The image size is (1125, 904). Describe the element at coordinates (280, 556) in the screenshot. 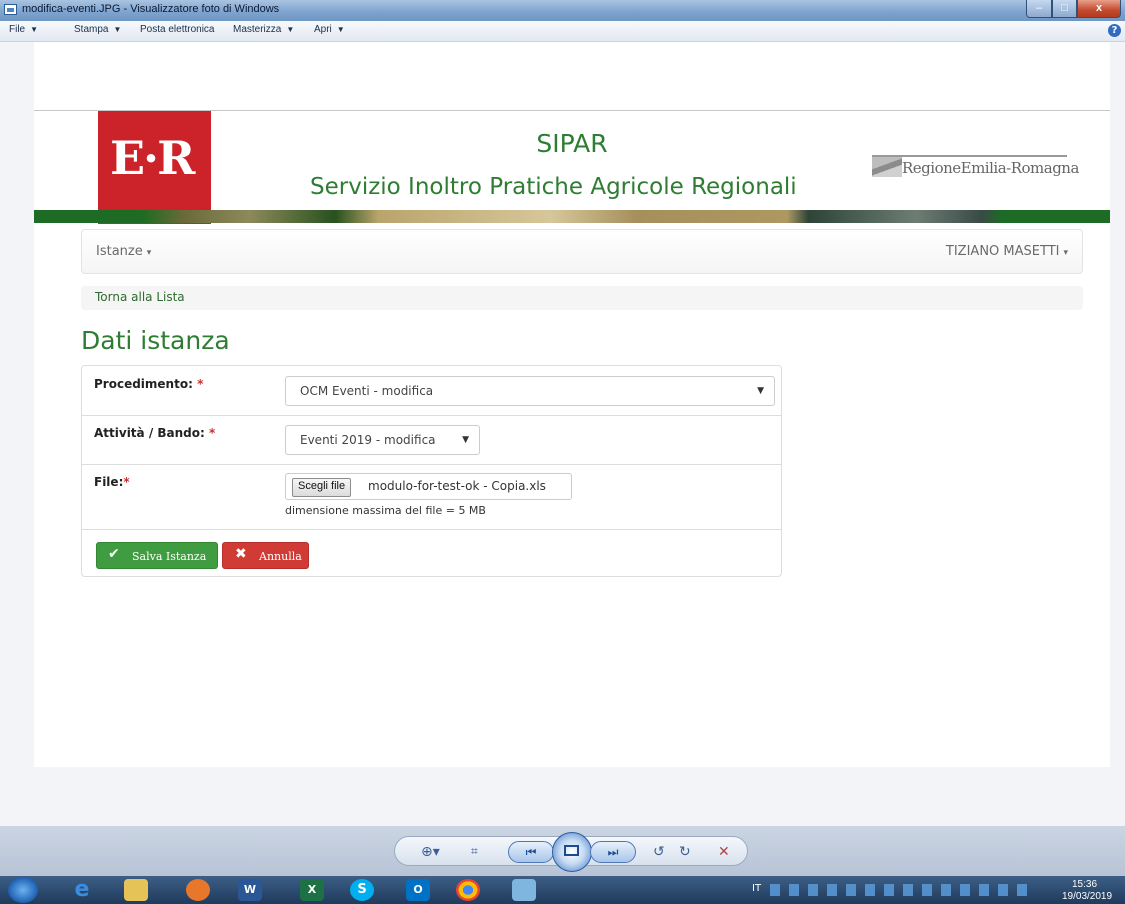

I see `cancel-button-label: Annulla` at that location.